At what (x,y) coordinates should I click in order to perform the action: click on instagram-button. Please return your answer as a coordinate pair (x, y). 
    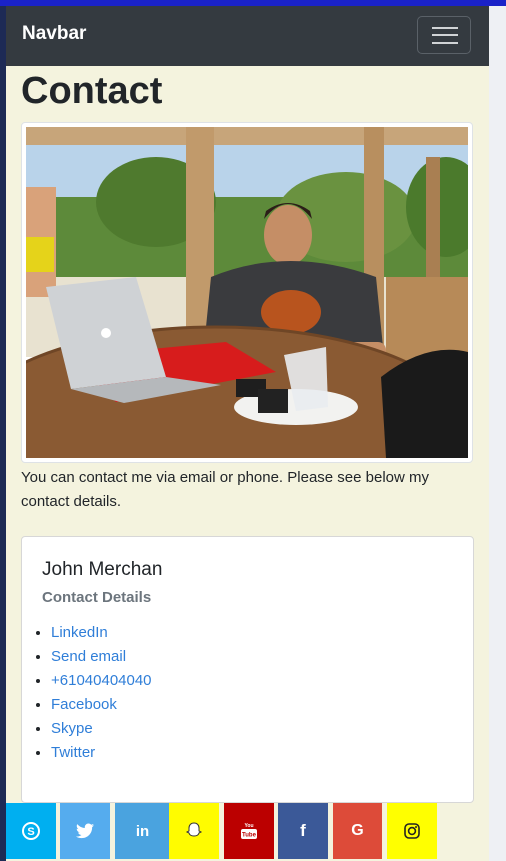
    Looking at the image, I should click on (412, 831).